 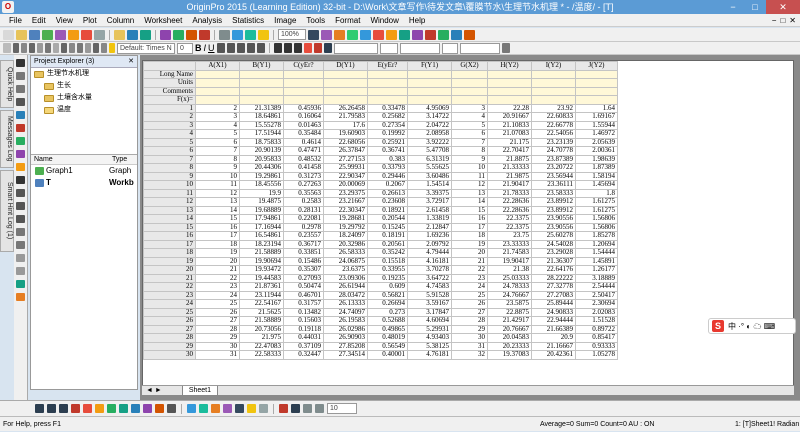 I want to click on data-cell: 25.60278, so click(x=553, y=236).